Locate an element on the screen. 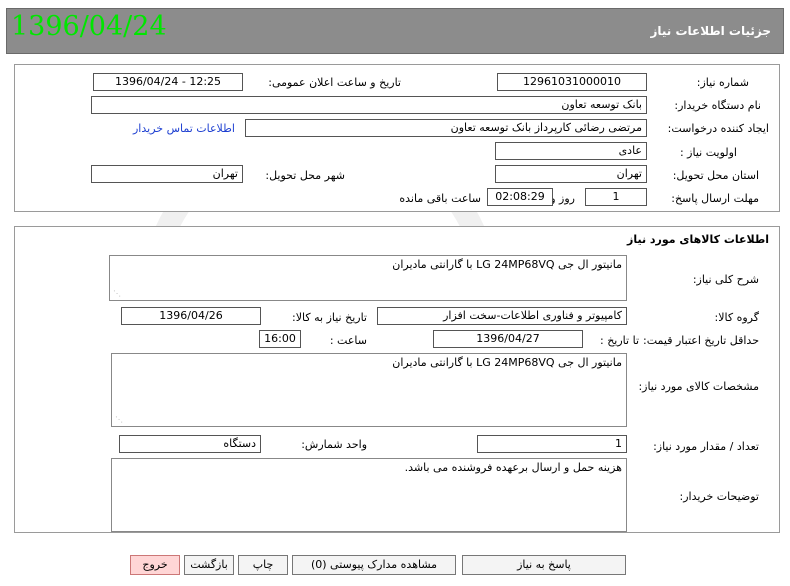 This screenshot has width=790, height=586. need-number-label: شماره نیاز: is located at coordinates (722, 82).